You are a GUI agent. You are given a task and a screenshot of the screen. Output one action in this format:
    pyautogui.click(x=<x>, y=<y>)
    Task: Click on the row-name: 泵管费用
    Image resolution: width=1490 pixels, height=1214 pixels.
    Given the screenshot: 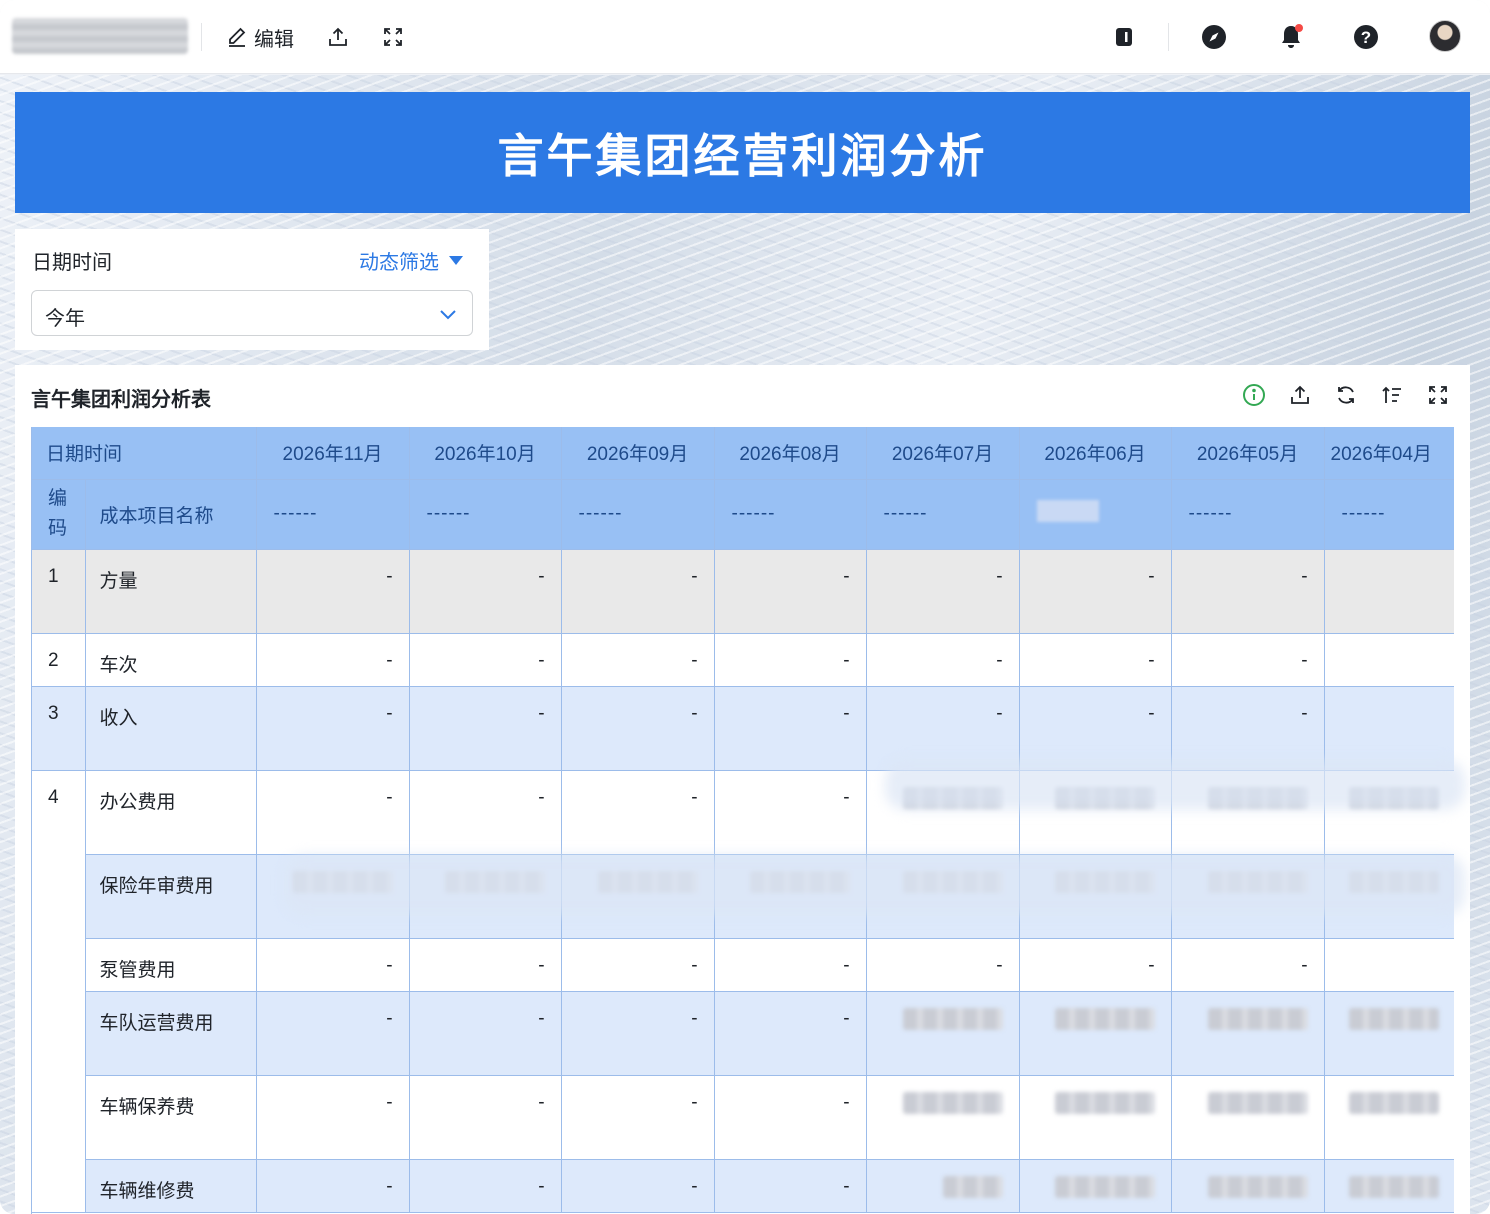 What is the action you would take?
    pyautogui.click(x=171, y=965)
    